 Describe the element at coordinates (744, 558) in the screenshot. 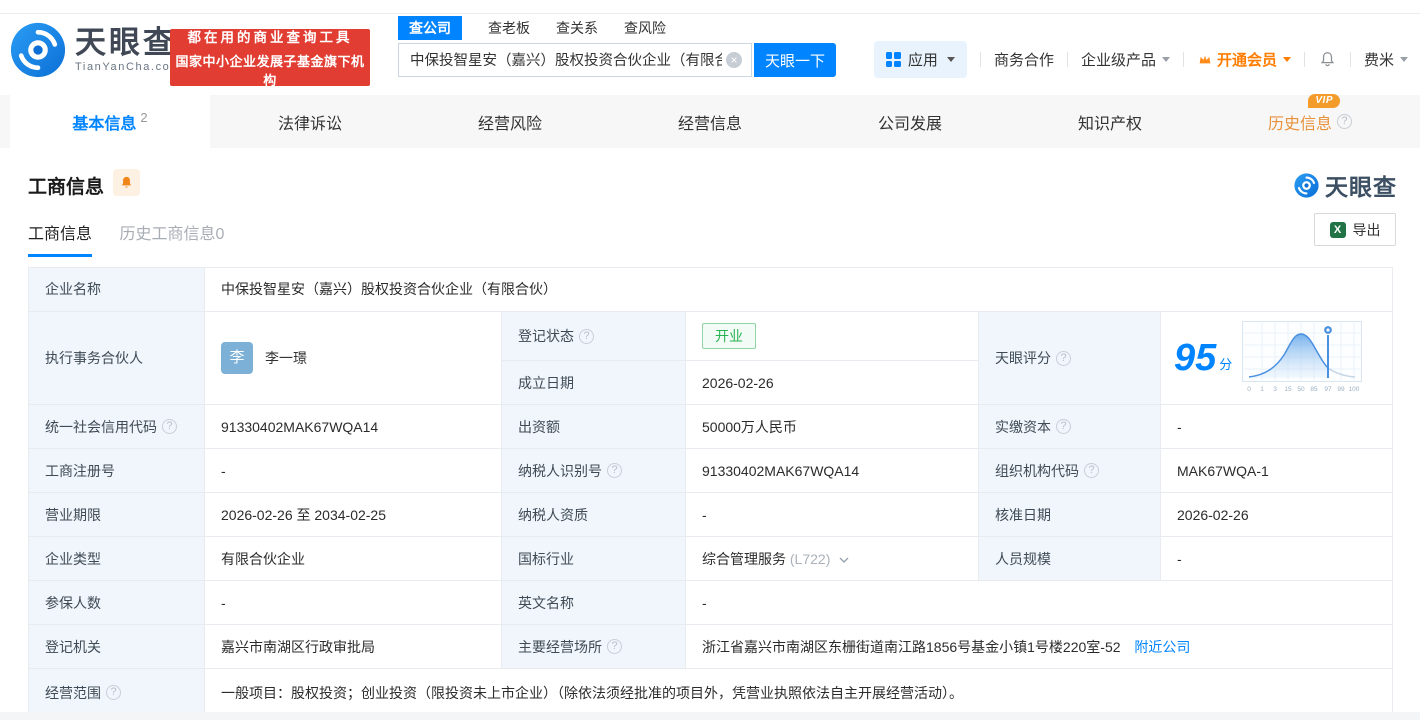

I see `industry-name: 综合管理服务` at that location.